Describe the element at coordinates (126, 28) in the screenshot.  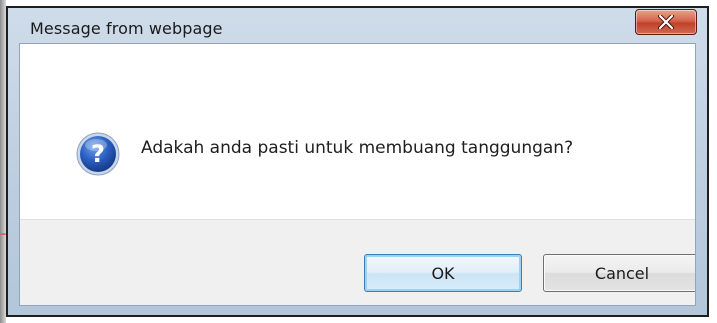
I see `dialog-title: Message from webpage` at that location.